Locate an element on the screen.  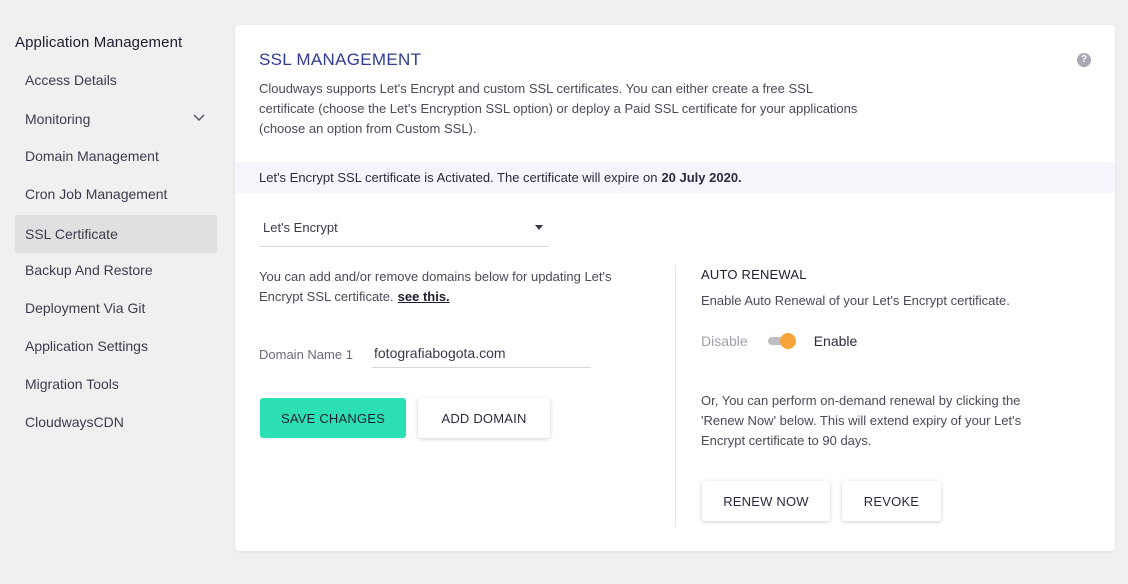
ssl-type-value: Let's Encrypt is located at coordinates (300, 227).